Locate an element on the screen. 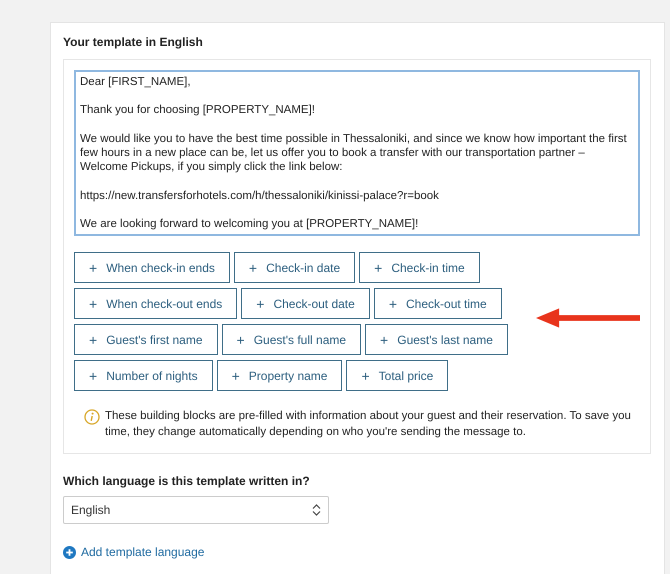 This screenshot has height=574, width=670. insert-block-button: + Check-in time is located at coordinates (419, 268).